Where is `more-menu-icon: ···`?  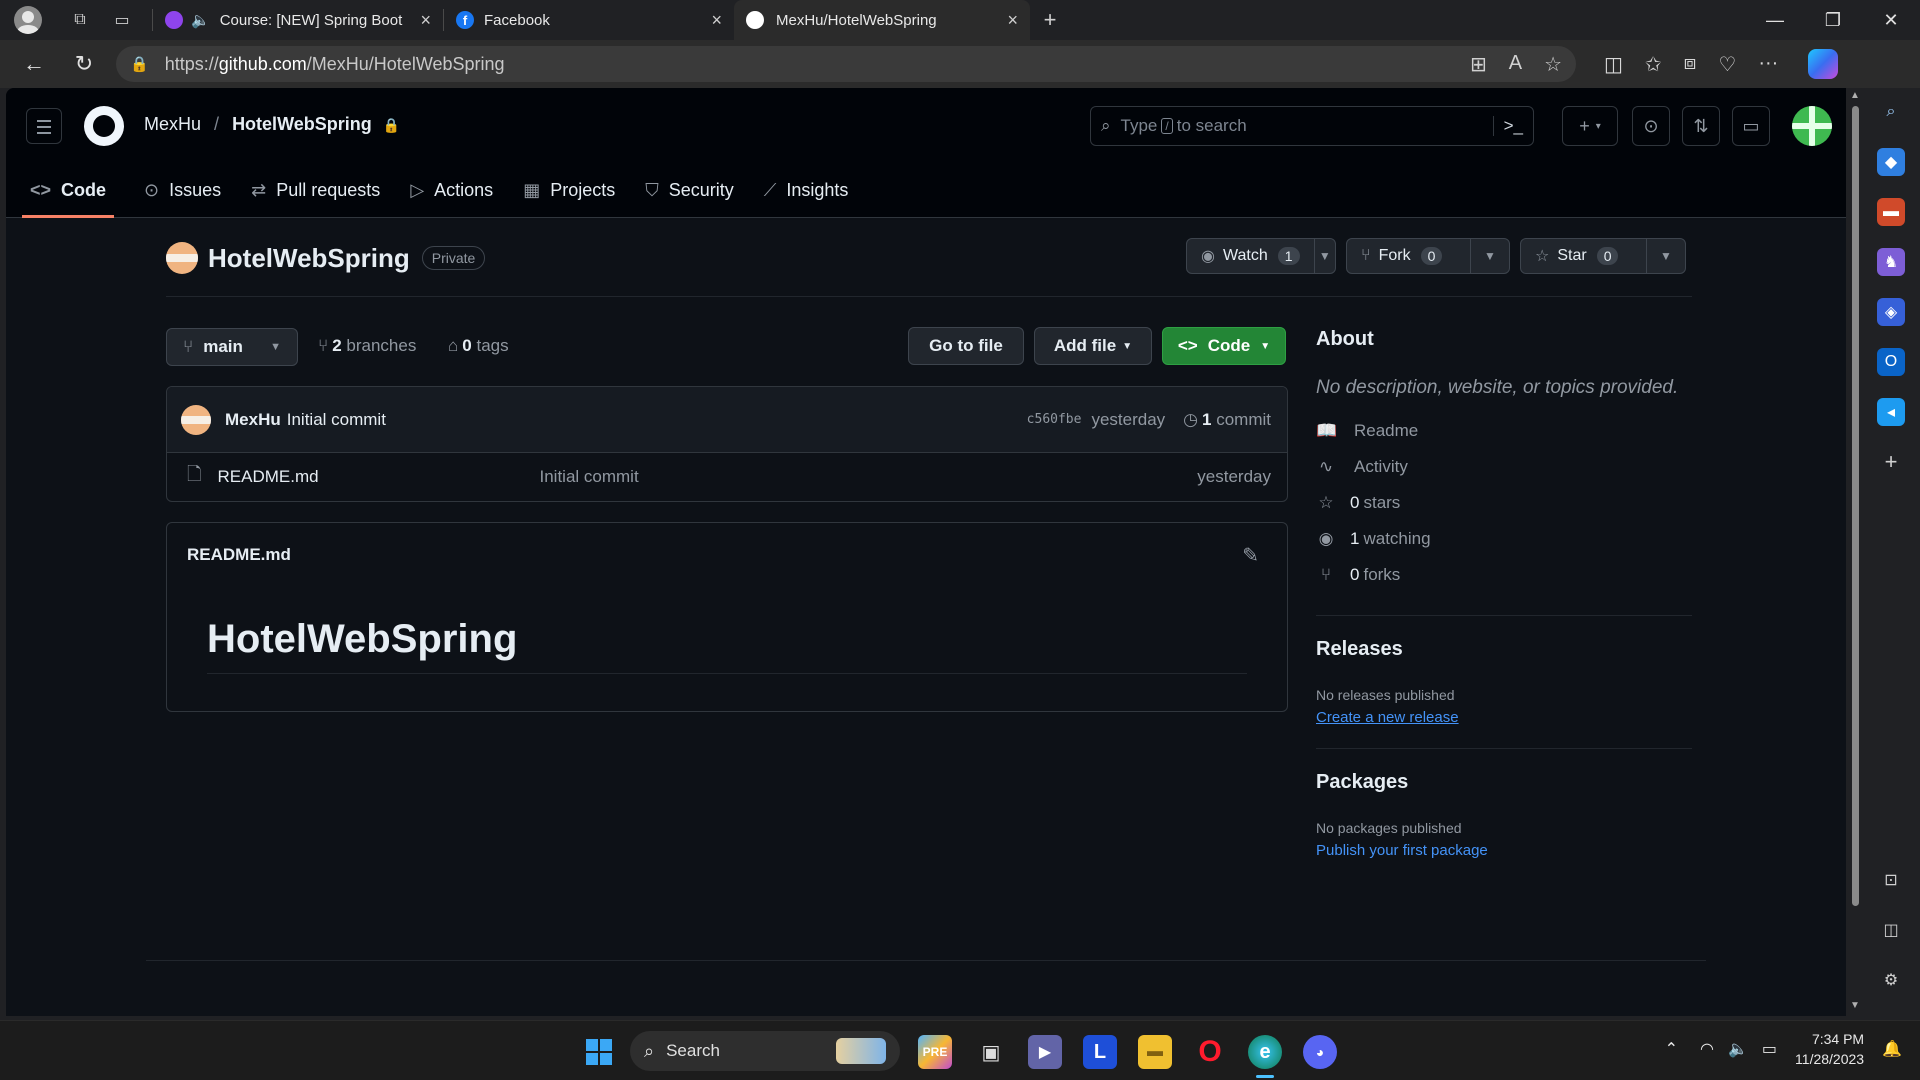 more-menu-icon: ··· is located at coordinates (1768, 64).